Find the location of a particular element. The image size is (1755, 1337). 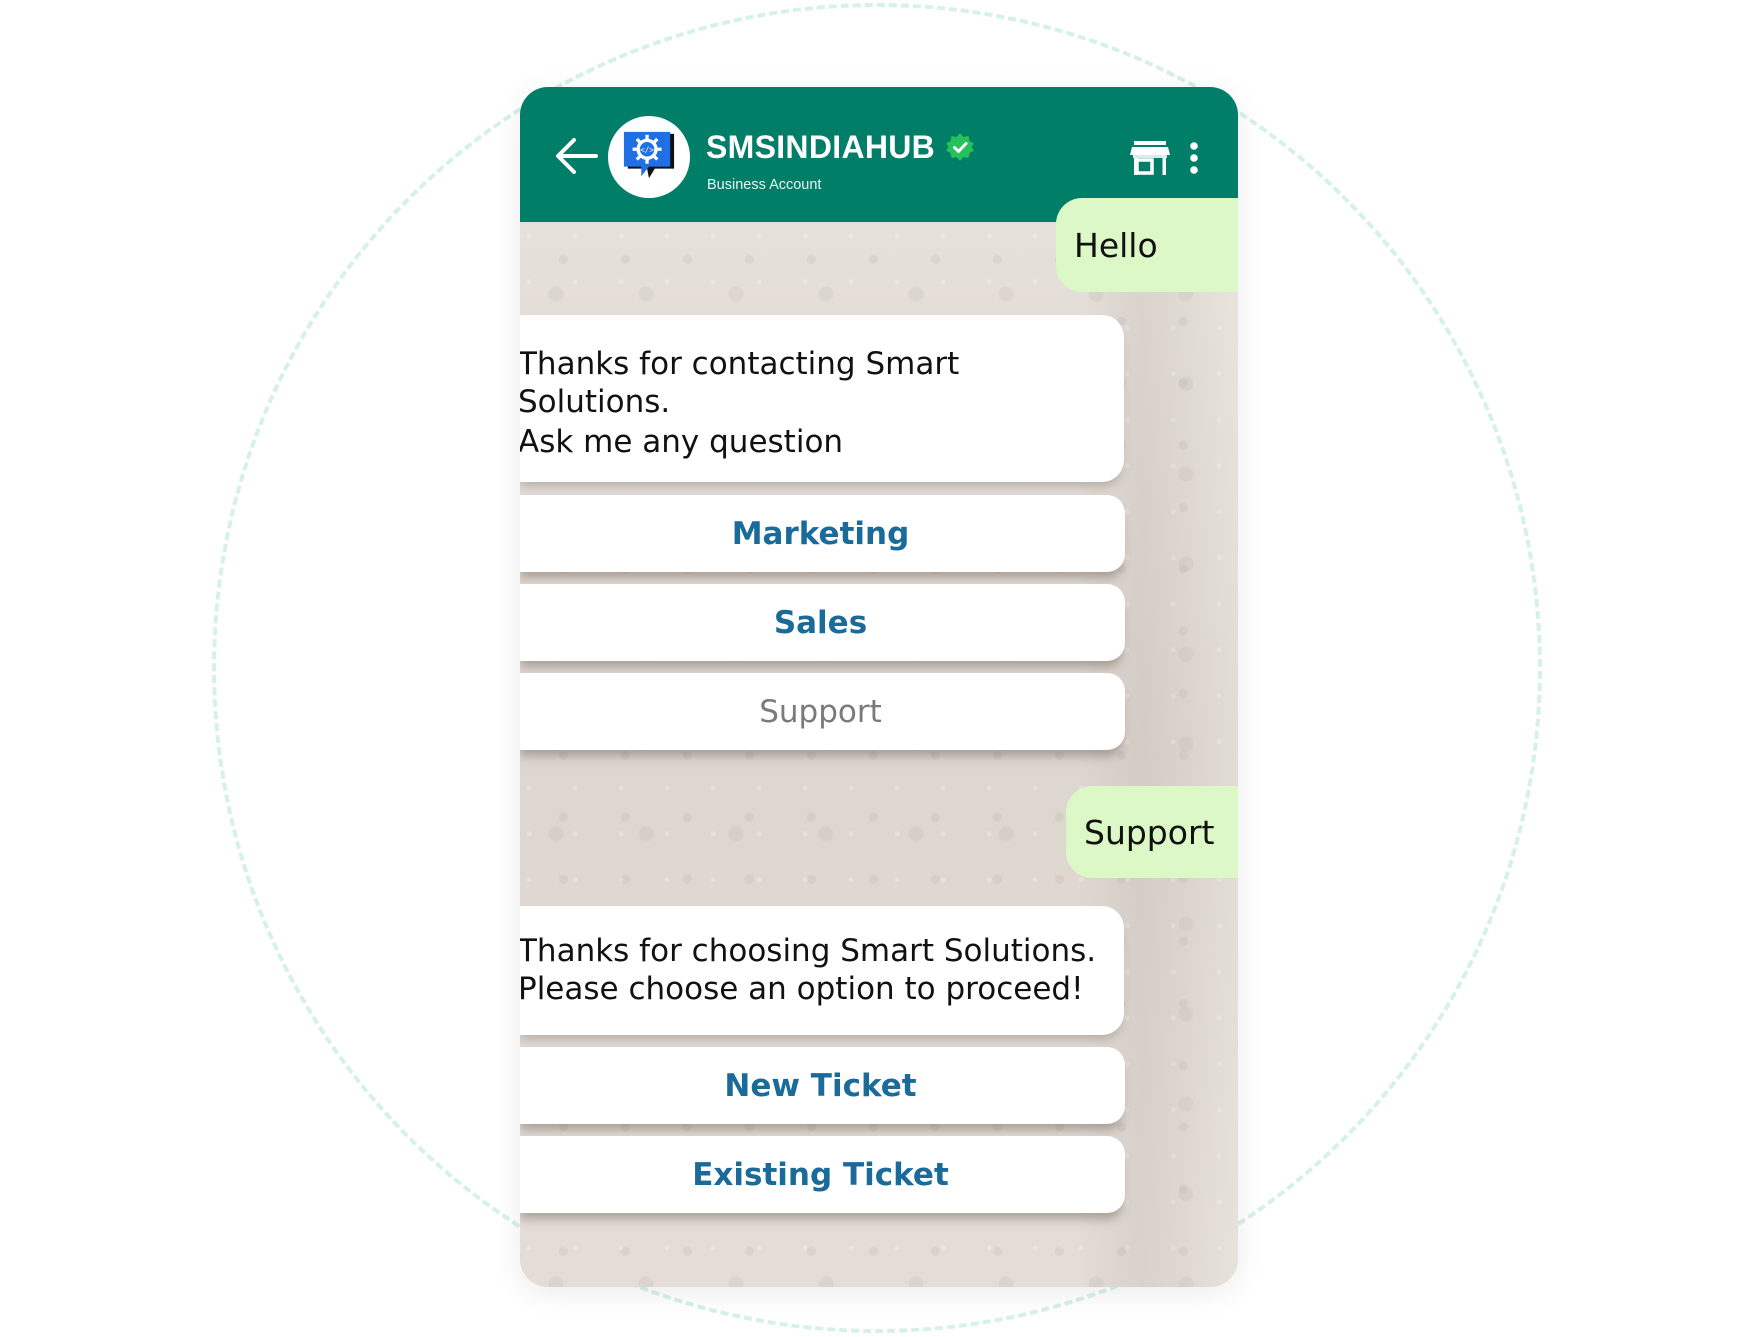

quick-reply-support: Support is located at coordinates (822, 711).